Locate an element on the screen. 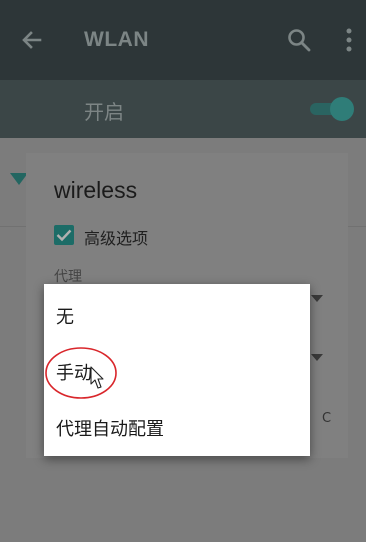 This screenshot has height=542, width=366. arrow-left-icon is located at coordinates (32, 40).